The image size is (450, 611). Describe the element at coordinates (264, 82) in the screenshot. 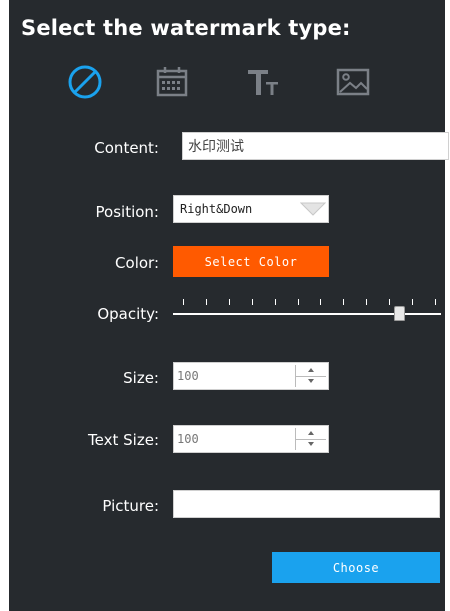

I see `text-icon` at that location.